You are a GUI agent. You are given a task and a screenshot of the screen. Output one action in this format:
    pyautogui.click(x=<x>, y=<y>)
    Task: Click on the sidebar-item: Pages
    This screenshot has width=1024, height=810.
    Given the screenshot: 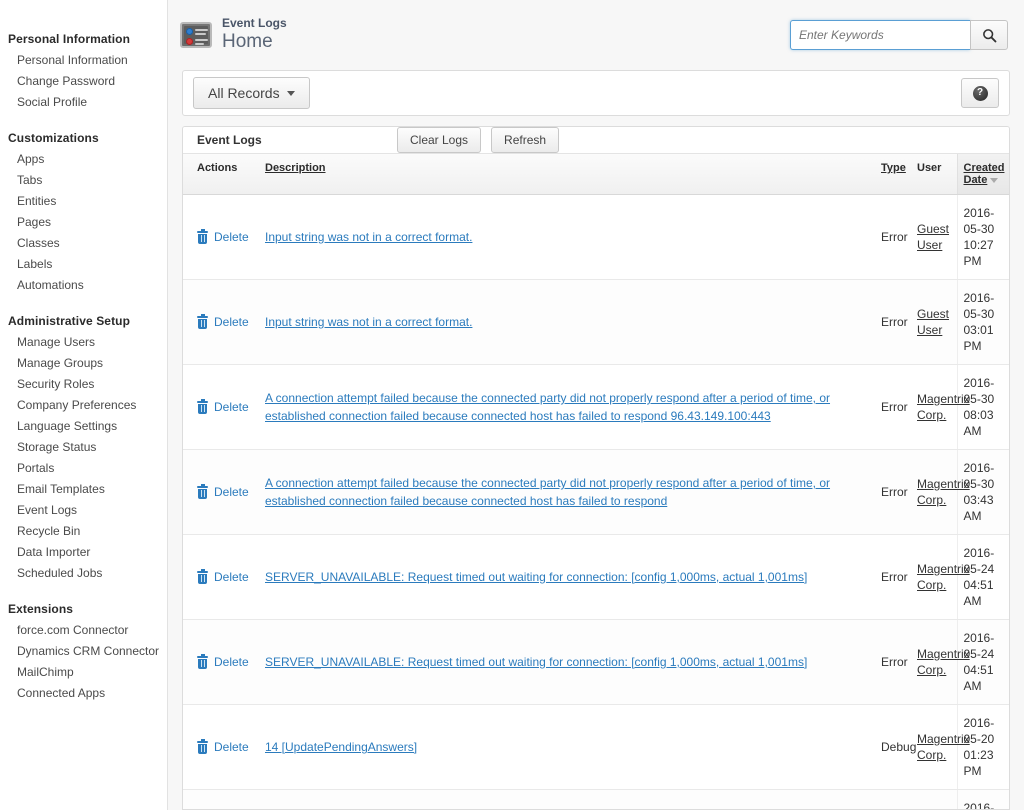 What is the action you would take?
    pyautogui.click(x=83, y=222)
    